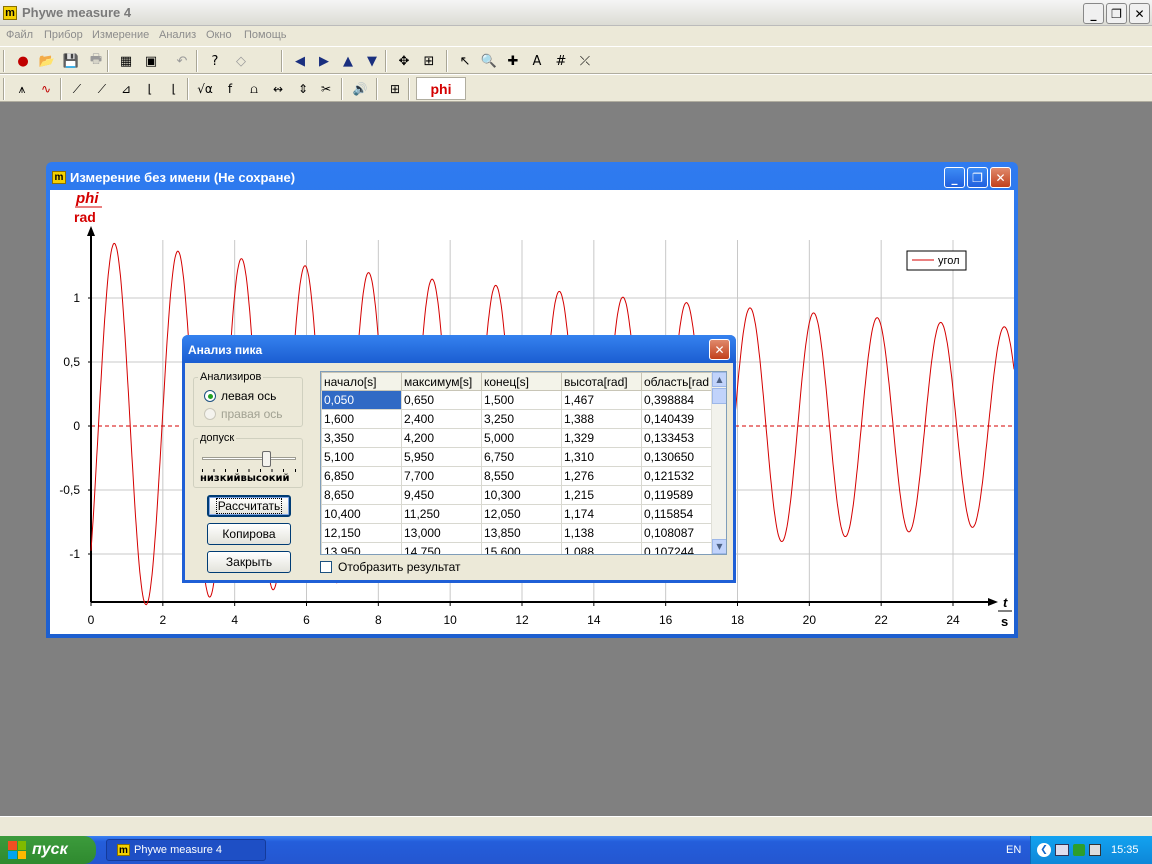 This screenshot has width=1152, height=864. What do you see at coordinates (300, 61) in the screenshot?
I see `arrow-left-icon: ◀` at bounding box center [300, 61].